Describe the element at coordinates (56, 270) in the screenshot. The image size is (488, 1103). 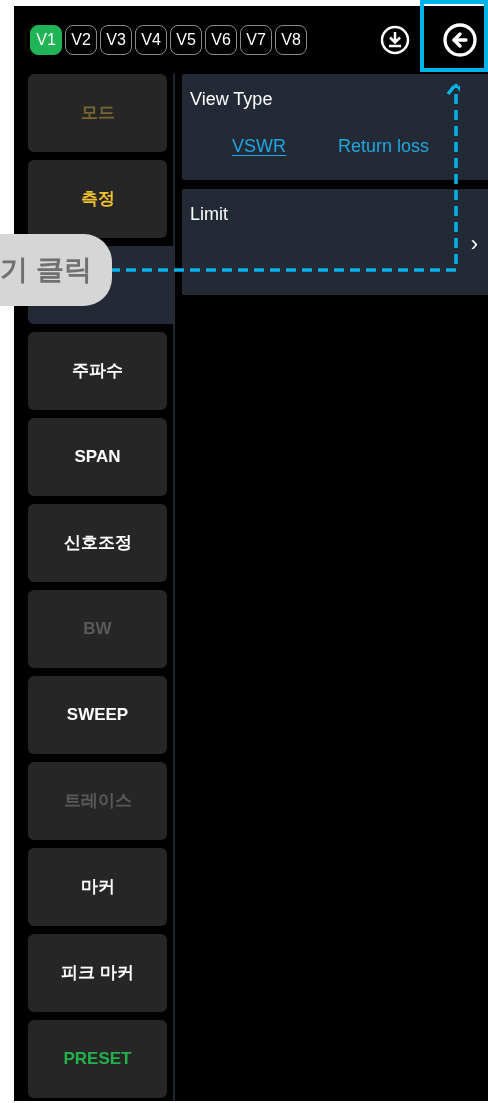
I see `click-hint-tooltip: 기 클릭` at that location.